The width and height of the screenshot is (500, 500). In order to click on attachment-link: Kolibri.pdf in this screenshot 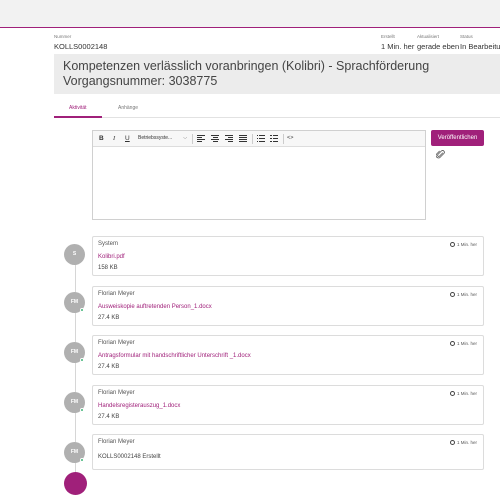, I will do `click(111, 257)`.